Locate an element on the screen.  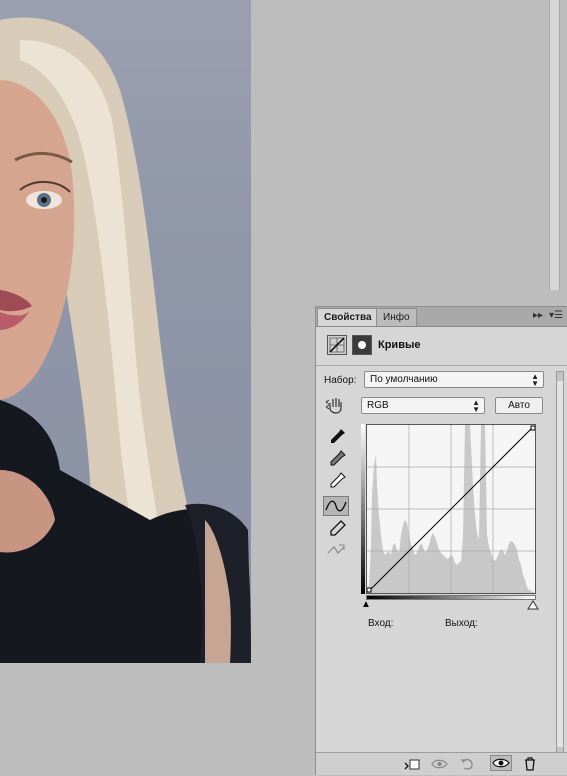
trash-icon is located at coordinates (530, 764).